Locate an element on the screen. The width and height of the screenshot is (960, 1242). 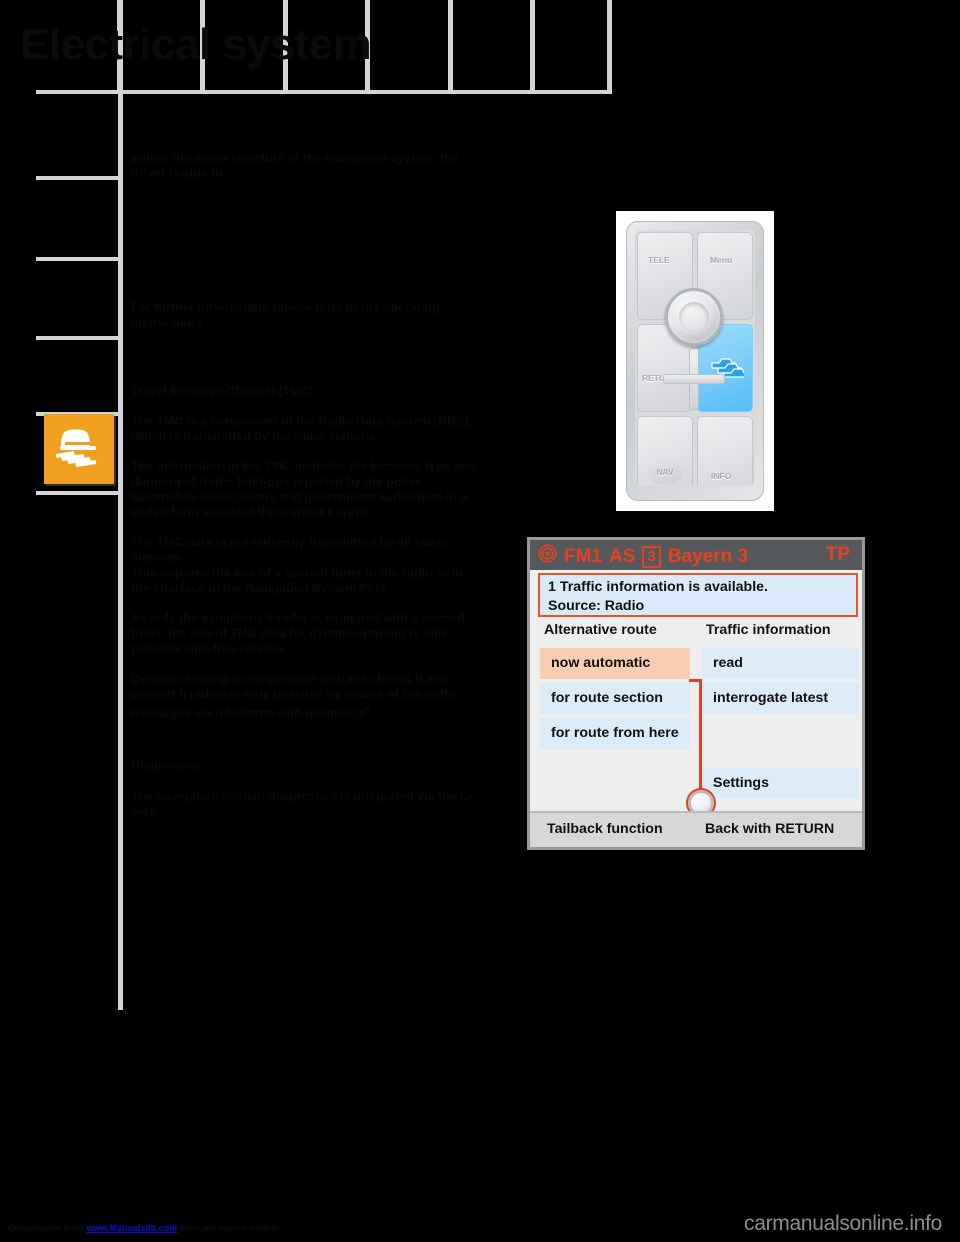
footer-prefix: Downloaded from is located at coordinates (47, 1228).